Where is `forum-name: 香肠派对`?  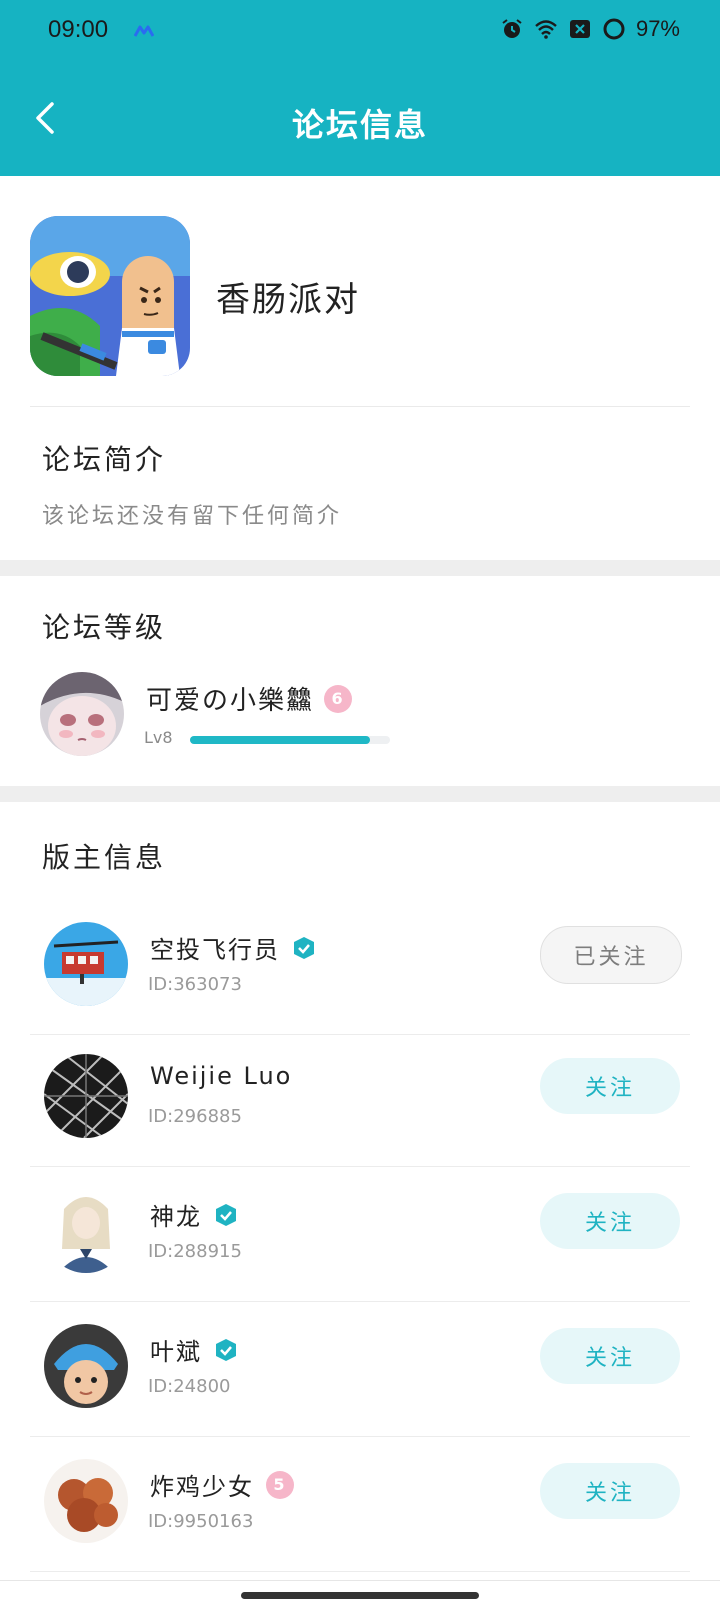
forum-name: 香肠派对 is located at coordinates (288, 300).